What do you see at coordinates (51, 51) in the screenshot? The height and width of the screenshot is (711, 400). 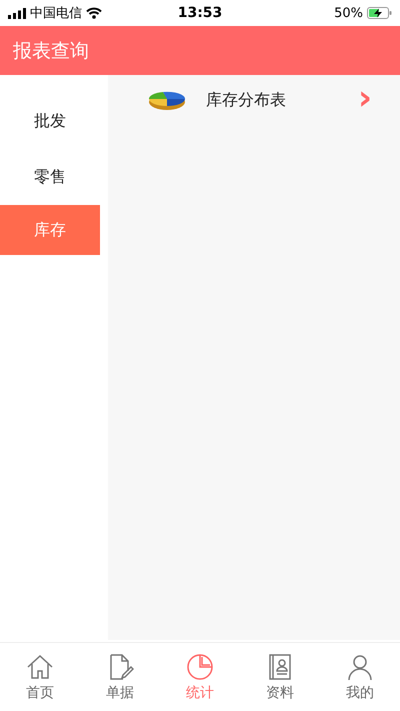 I see `page-title: 报表查询` at bounding box center [51, 51].